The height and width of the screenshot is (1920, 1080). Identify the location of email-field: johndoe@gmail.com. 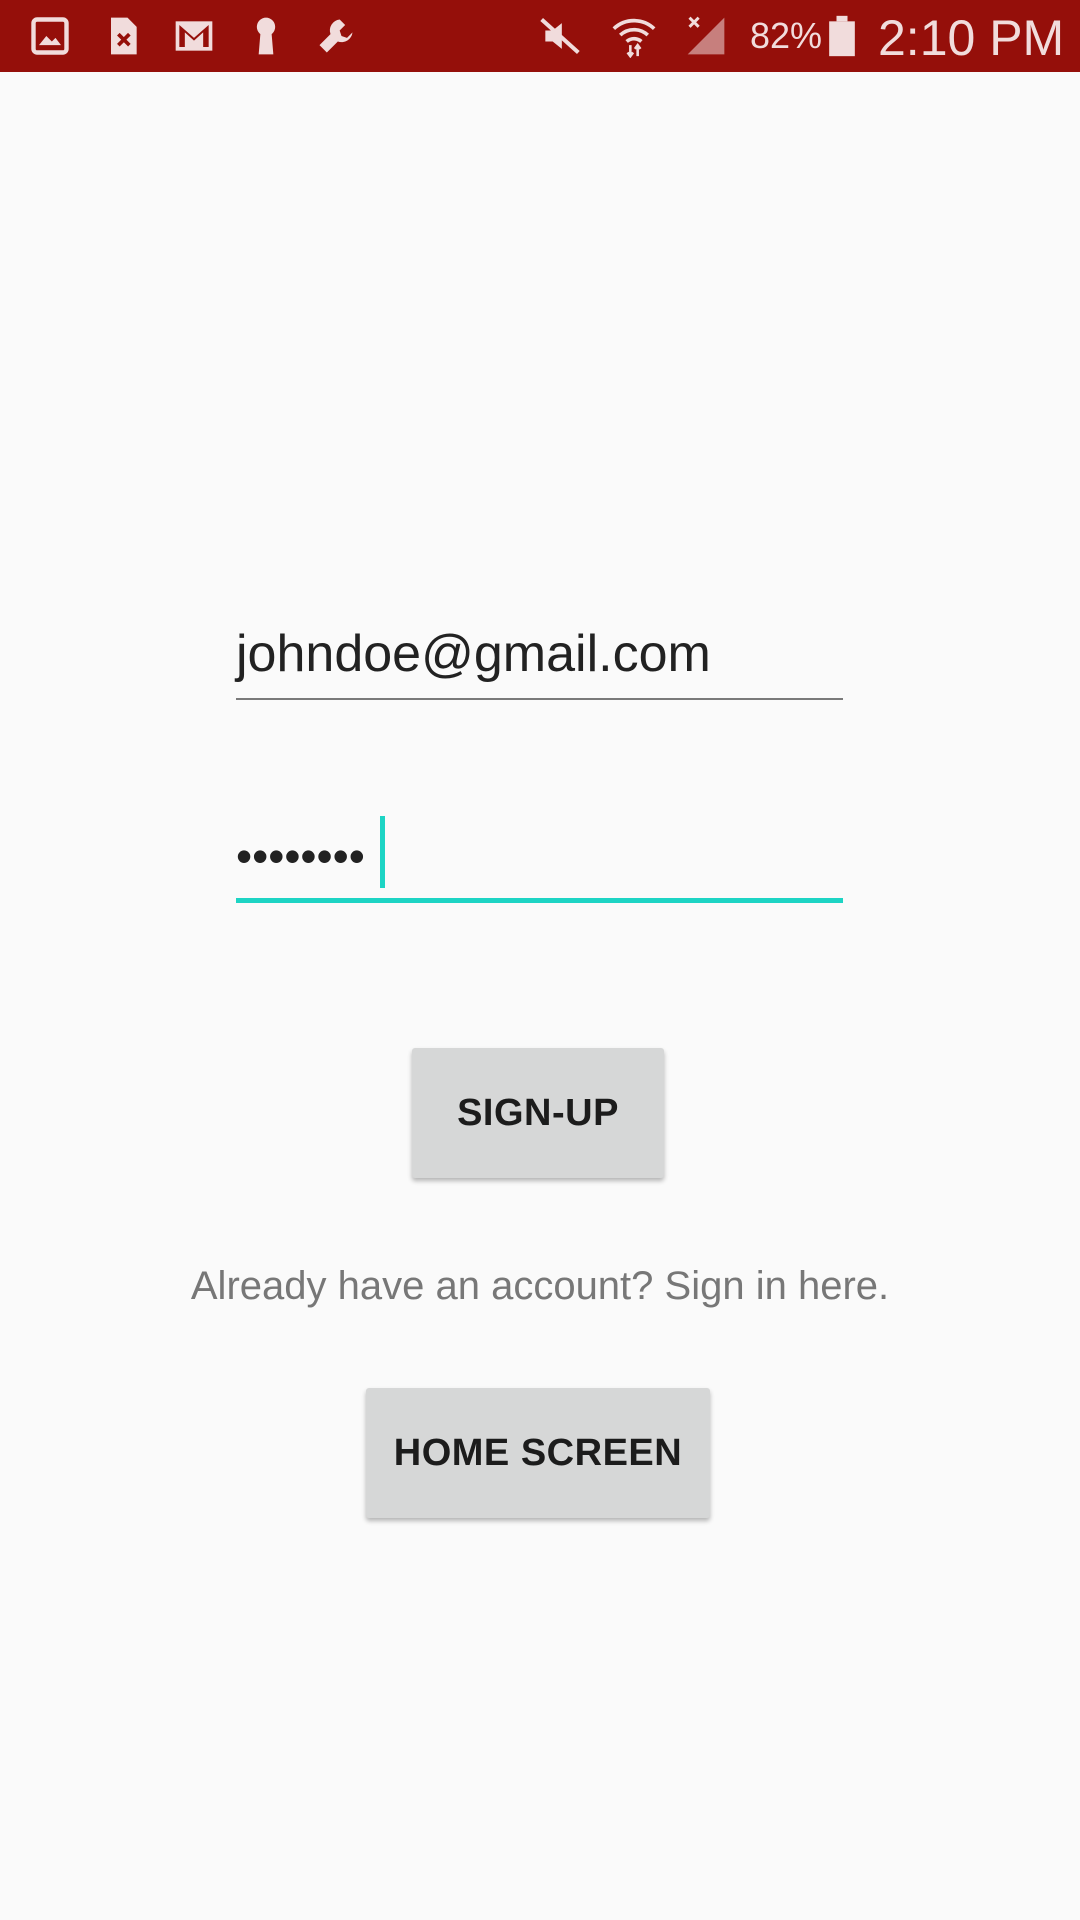
(539, 659).